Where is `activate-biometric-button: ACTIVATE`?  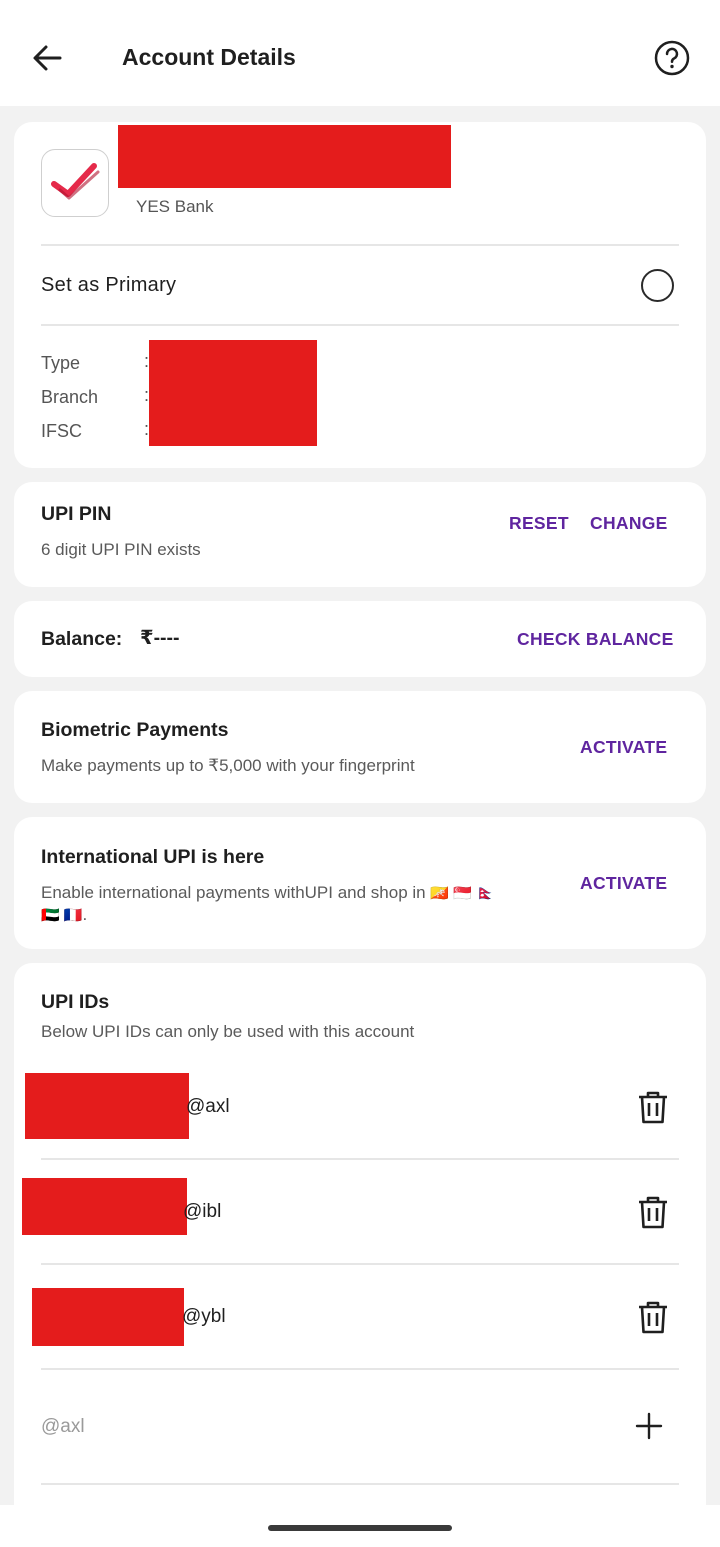
activate-biometric-button: ACTIVATE is located at coordinates (623, 747).